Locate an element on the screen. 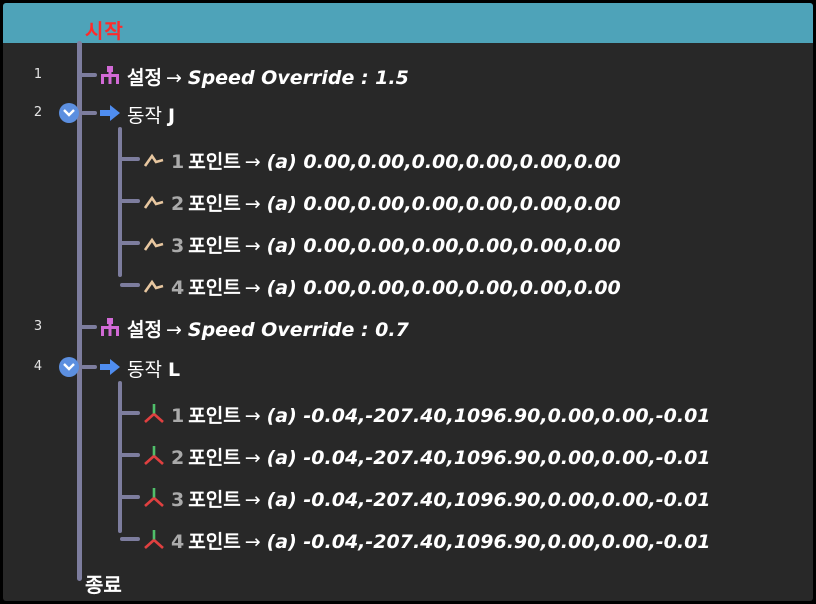 This screenshot has height=604, width=816. node-detail: Speed Override : 1.5 is located at coordinates (298, 78).